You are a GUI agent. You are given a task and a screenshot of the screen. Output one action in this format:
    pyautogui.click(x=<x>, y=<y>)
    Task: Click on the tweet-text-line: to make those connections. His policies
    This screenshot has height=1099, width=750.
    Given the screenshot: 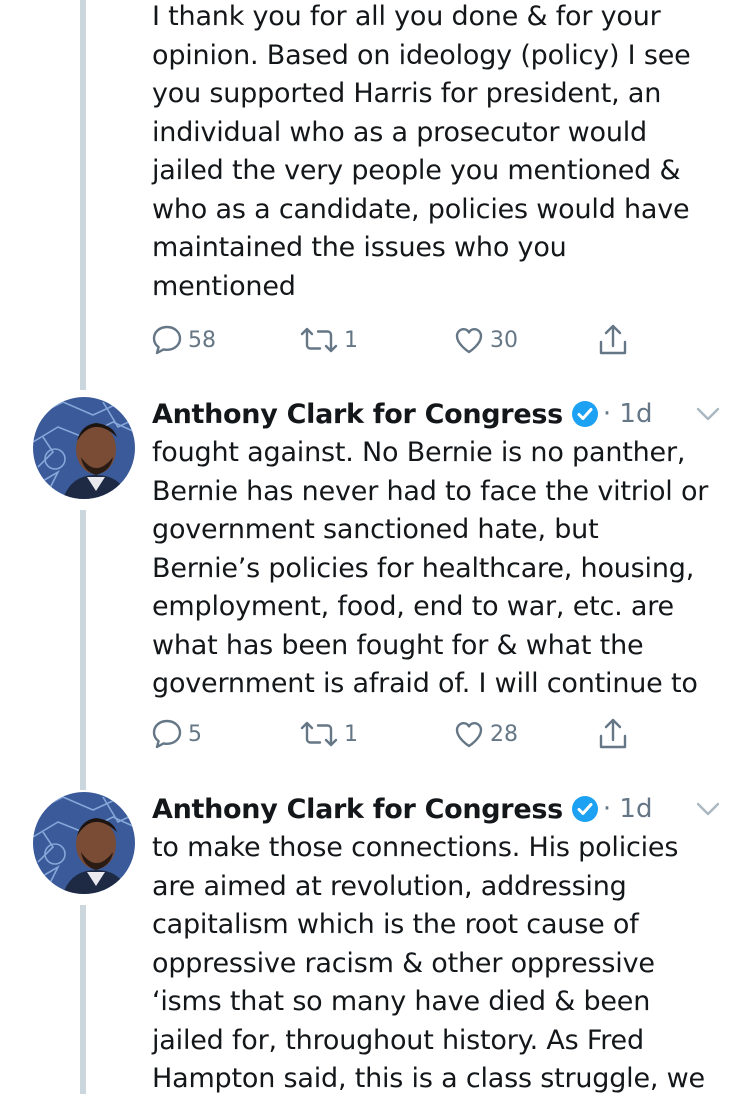 What is the action you would take?
    pyautogui.click(x=415, y=847)
    